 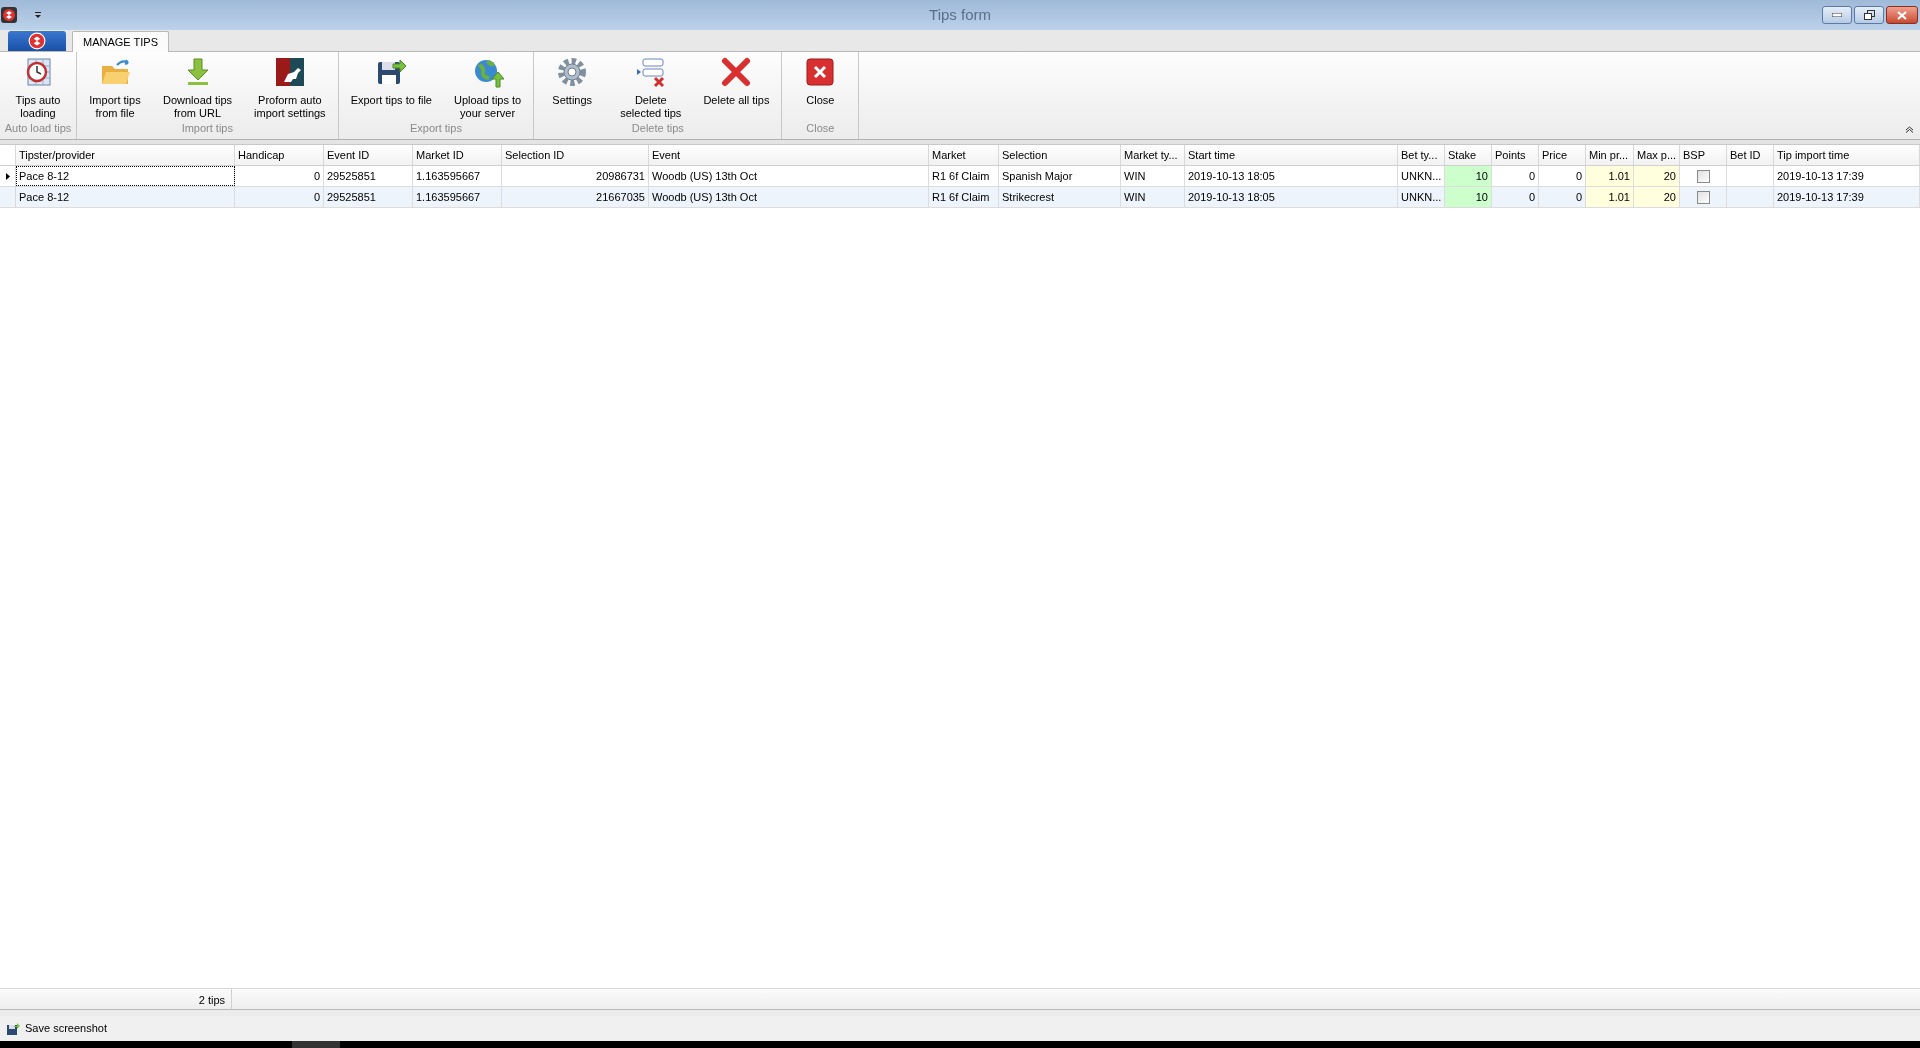 What do you see at coordinates (13, 1028) in the screenshot?
I see `save-screenshot-icon` at bounding box center [13, 1028].